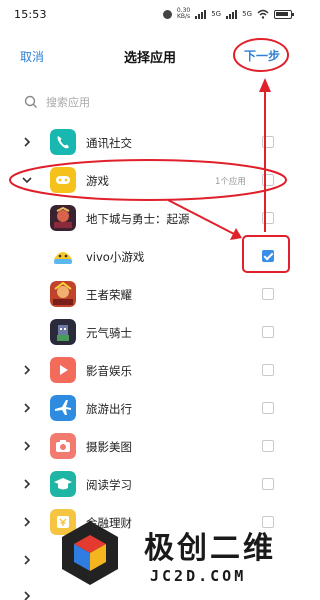 This screenshot has width=320, height=600. What do you see at coordinates (201, 14) in the screenshot?
I see `signal-icon` at bounding box center [201, 14].